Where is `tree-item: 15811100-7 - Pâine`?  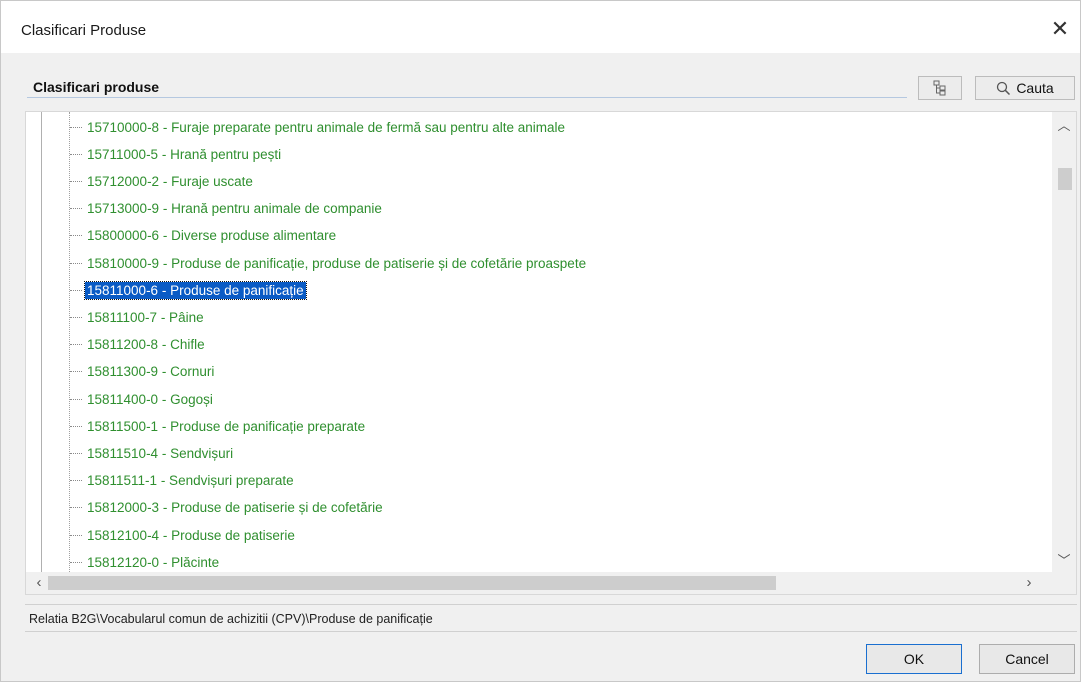
tree-item: 15811100-7 - Pâine is located at coordinates (138, 317).